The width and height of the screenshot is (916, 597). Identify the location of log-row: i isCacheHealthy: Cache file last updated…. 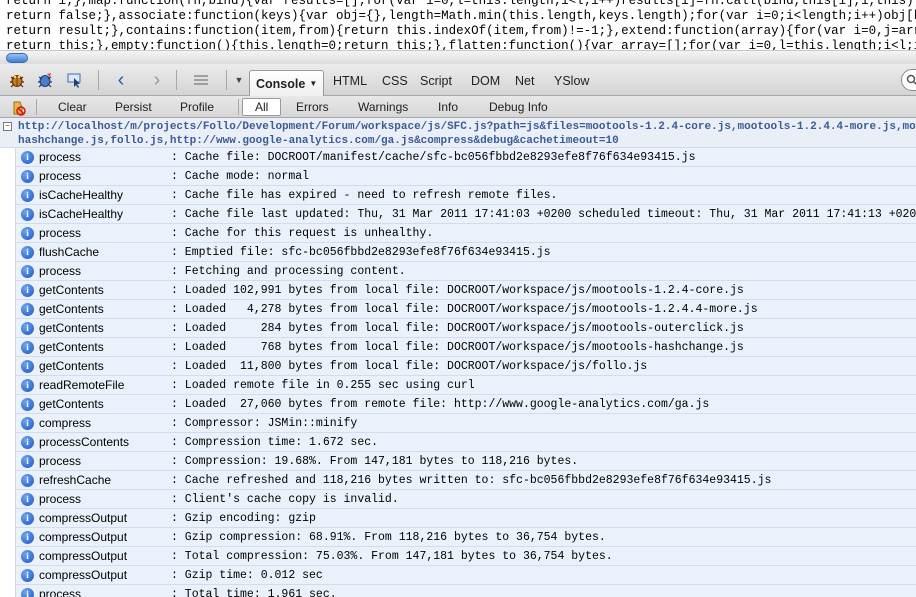
(466, 214).